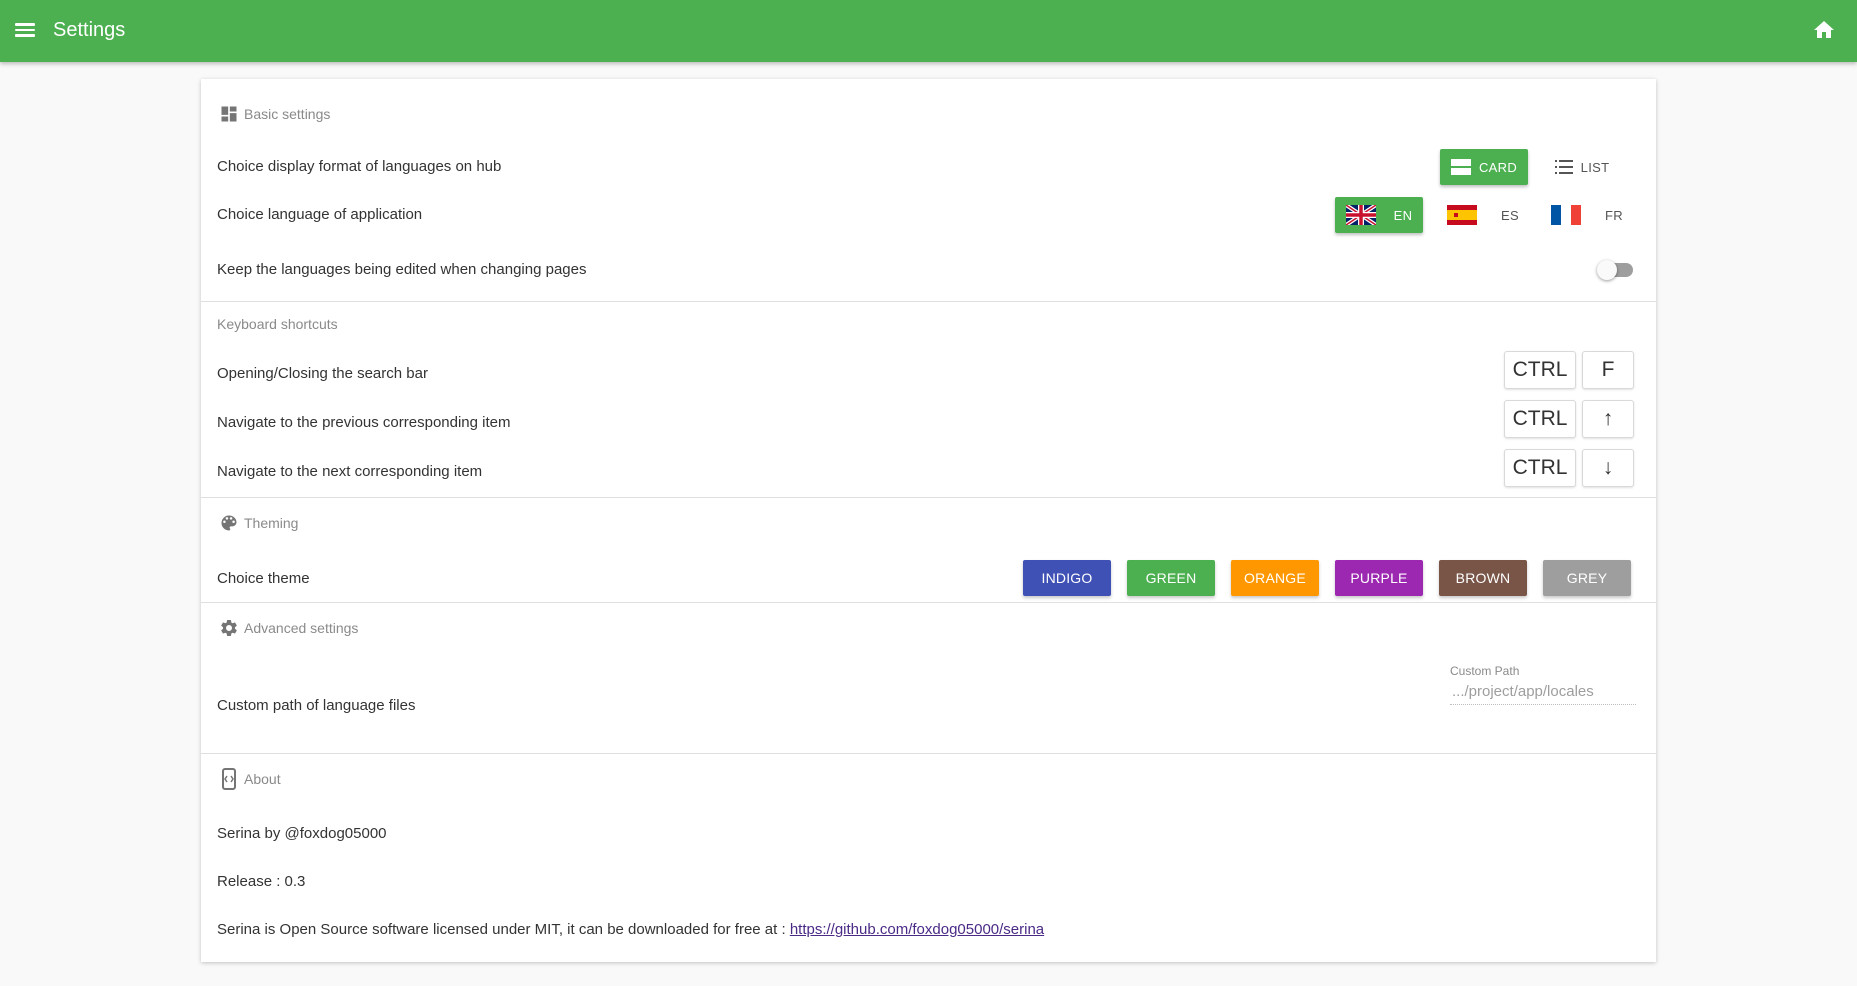 This screenshot has width=1857, height=986. Describe the element at coordinates (229, 628) in the screenshot. I see `gear-icon` at that location.